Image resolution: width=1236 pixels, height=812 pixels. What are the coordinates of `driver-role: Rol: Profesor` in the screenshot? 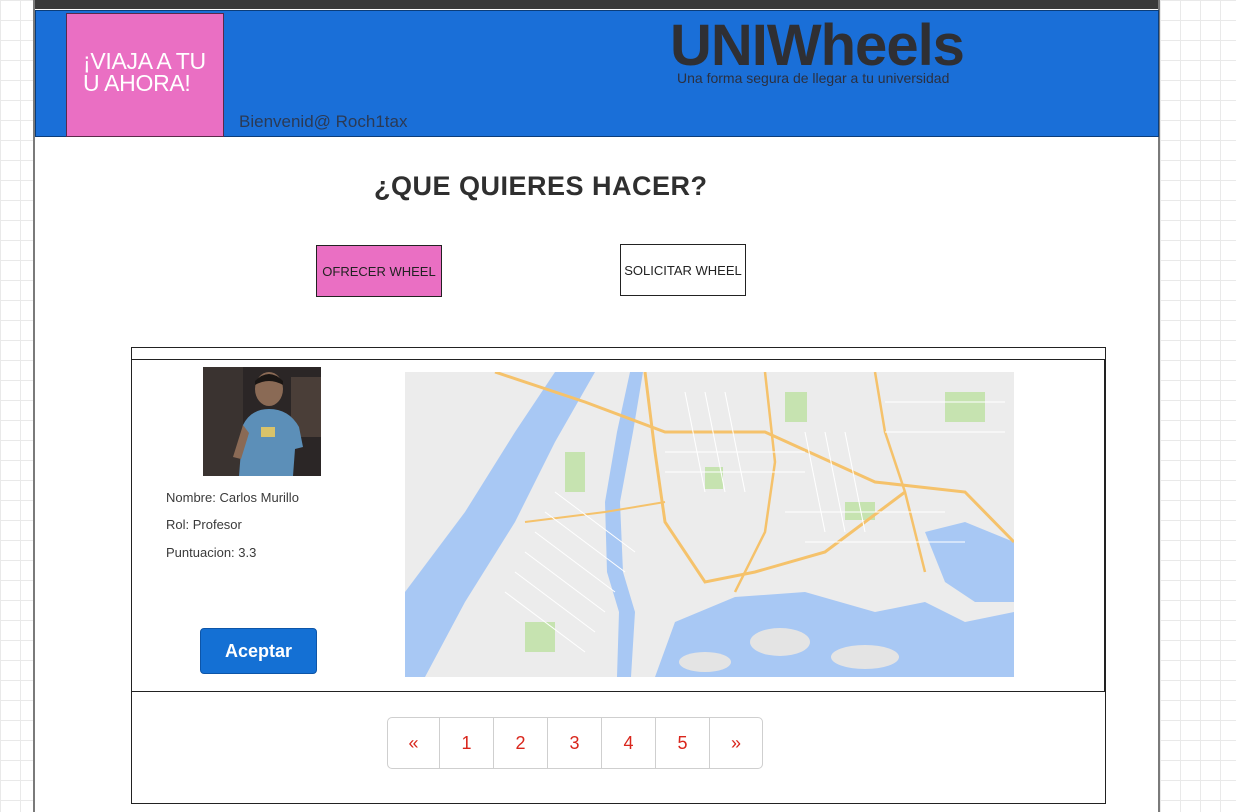 It's located at (204, 524).